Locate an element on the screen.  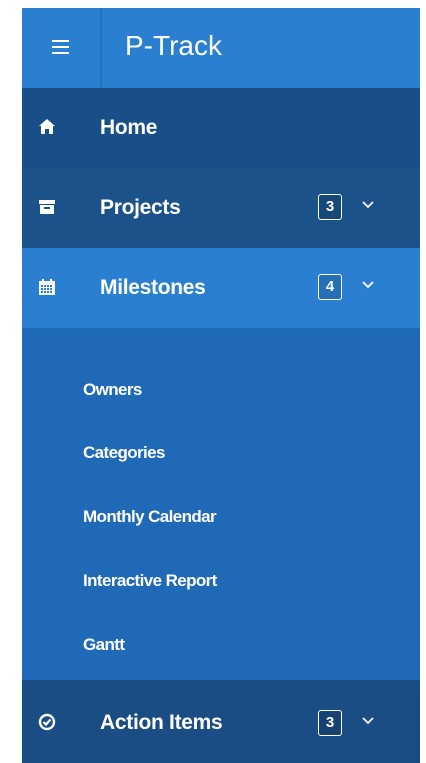
submenu-item-monthly-calendar: Monthly Calendar is located at coordinates (150, 517).